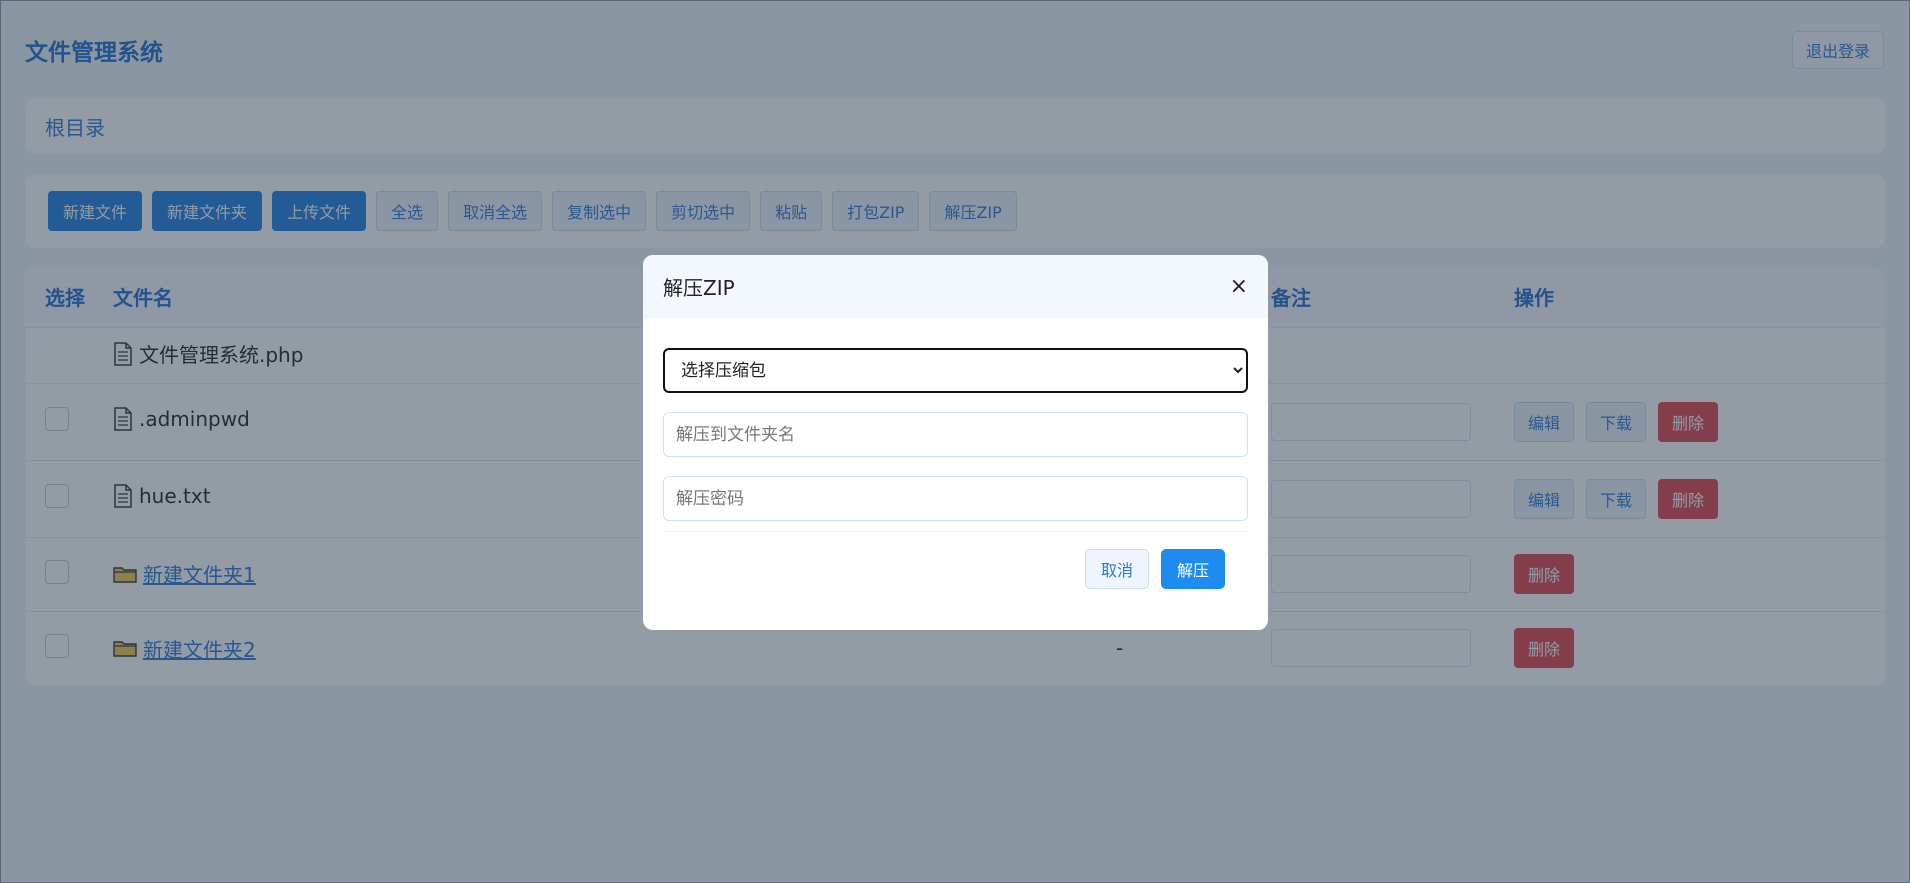 The height and width of the screenshot is (883, 1910). Describe the element at coordinates (955, 434) in the screenshot. I see `extract-folder-input` at that location.